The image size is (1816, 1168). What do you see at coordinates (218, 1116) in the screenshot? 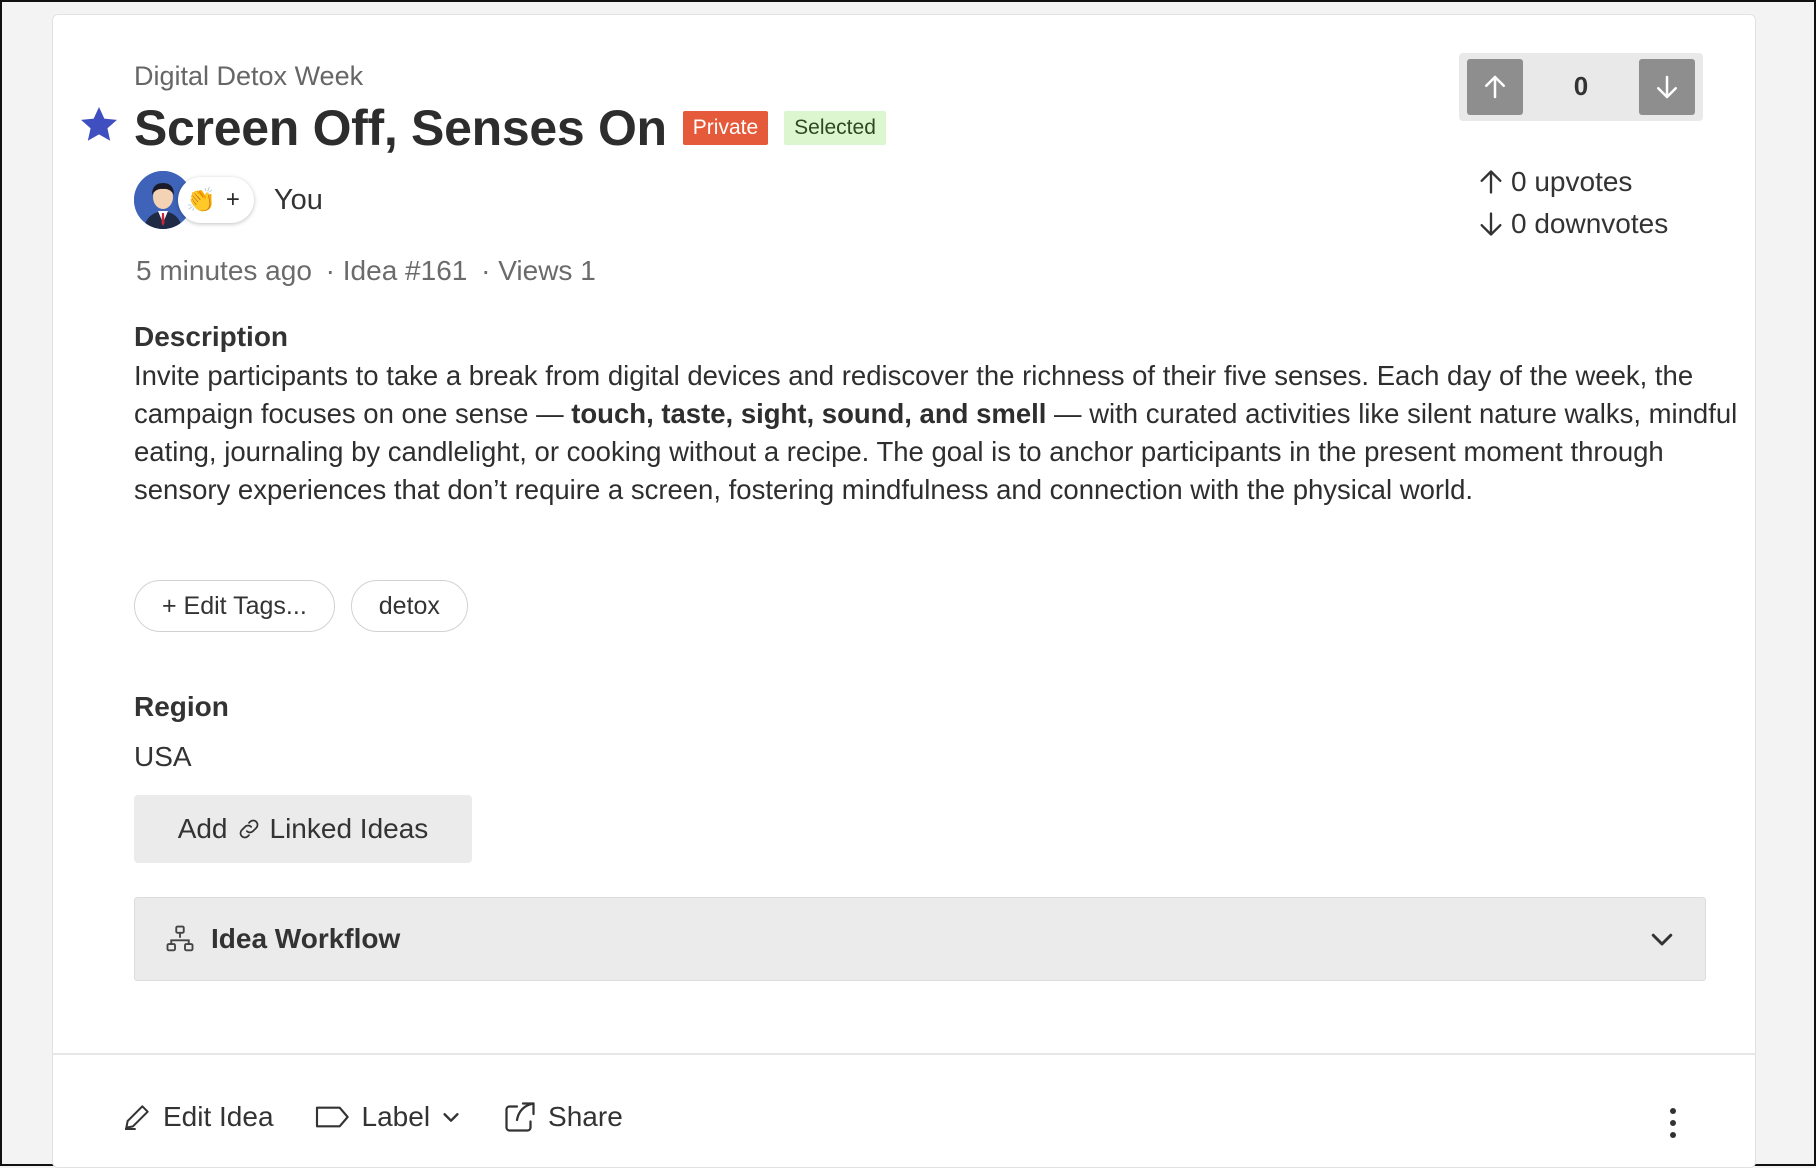
I see `edit-idea-label: Edit Idea` at bounding box center [218, 1116].